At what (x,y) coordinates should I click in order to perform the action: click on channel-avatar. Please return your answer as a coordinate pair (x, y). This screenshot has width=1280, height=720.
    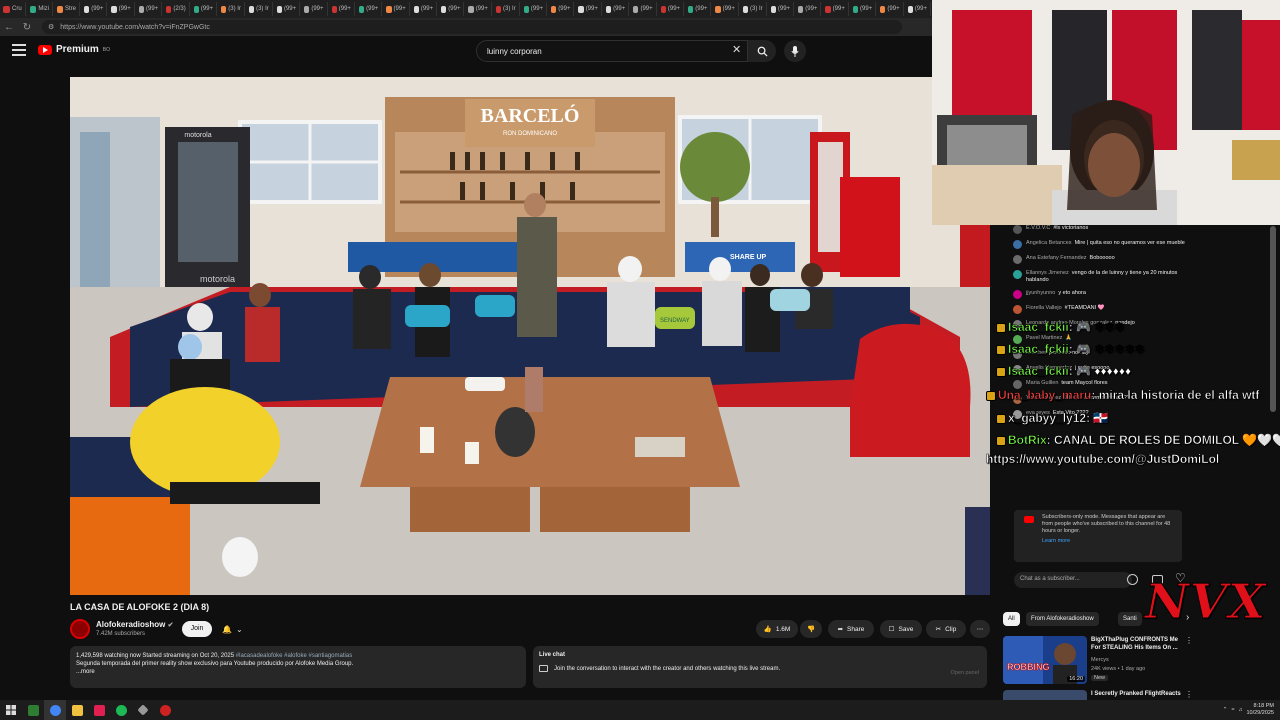
    Looking at the image, I should click on (80, 629).